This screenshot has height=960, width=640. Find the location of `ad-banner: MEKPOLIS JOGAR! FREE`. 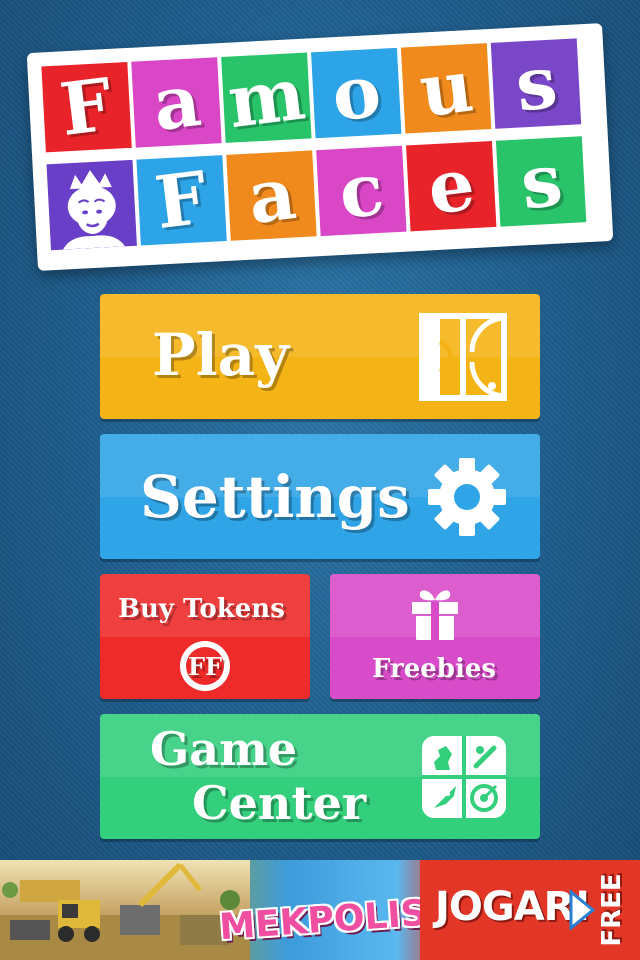

ad-banner: MEKPOLIS JOGAR! FREE is located at coordinates (320, 910).